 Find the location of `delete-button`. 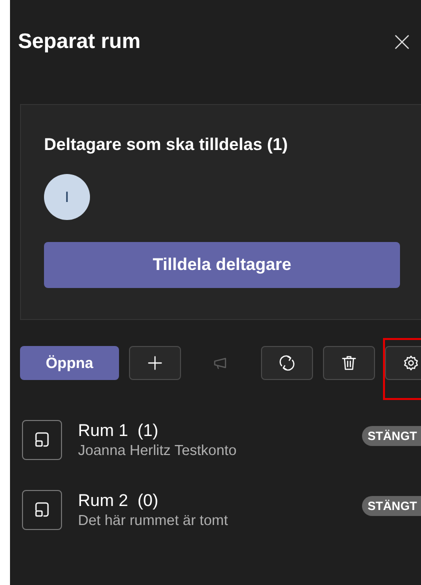

delete-button is located at coordinates (349, 363).